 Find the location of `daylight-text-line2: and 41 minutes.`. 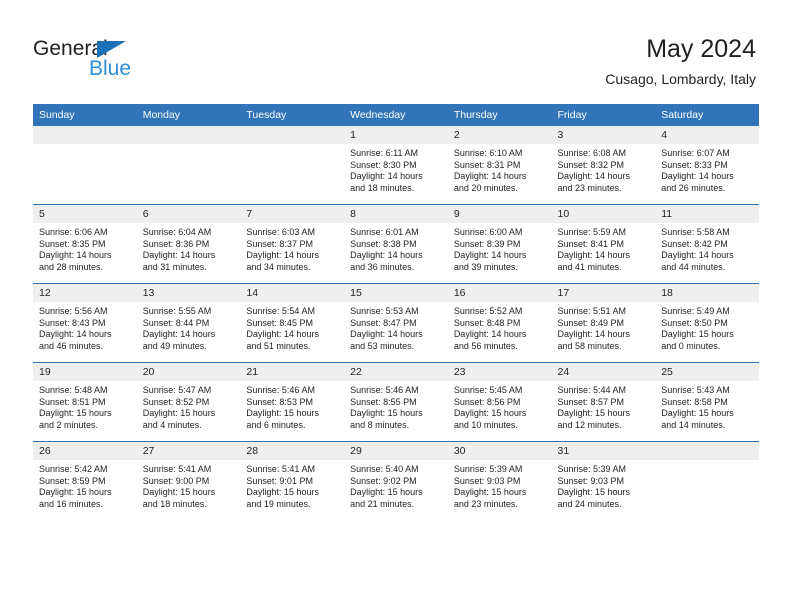

daylight-text-line2: and 41 minutes. is located at coordinates (589, 266).